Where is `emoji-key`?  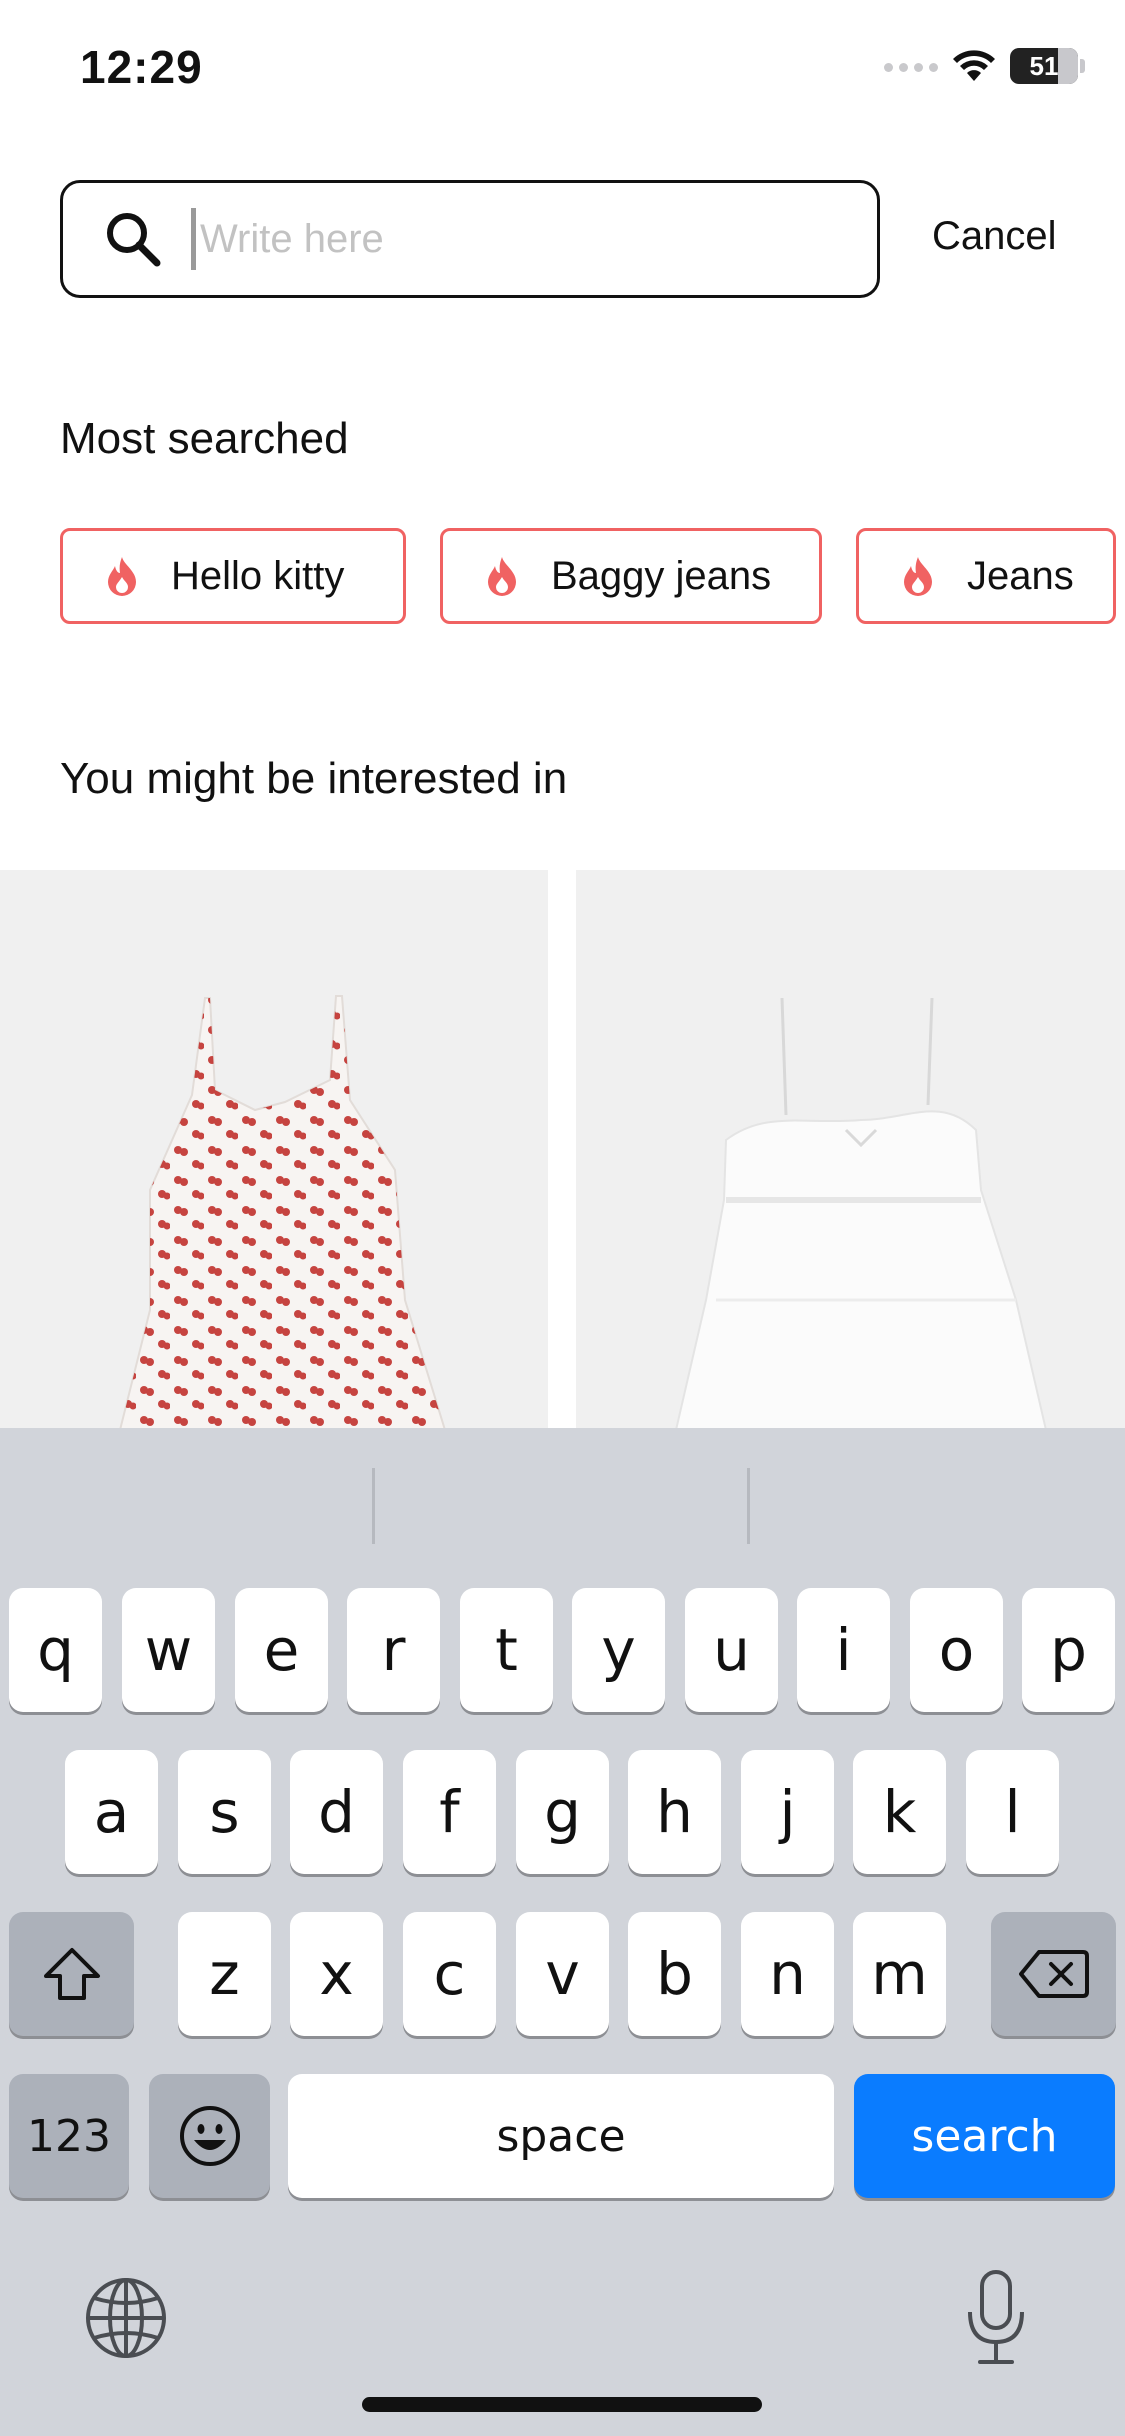 emoji-key is located at coordinates (209, 2136).